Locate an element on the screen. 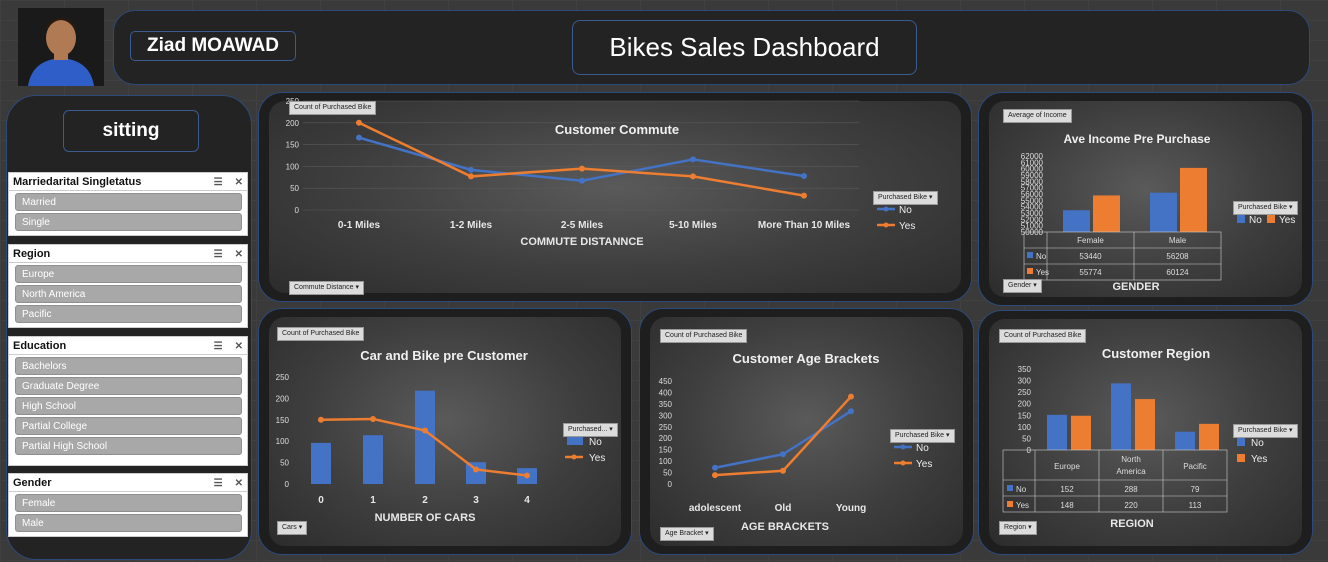 The image size is (1328, 562). y-tick-label: 100 is located at coordinates (283, 441).